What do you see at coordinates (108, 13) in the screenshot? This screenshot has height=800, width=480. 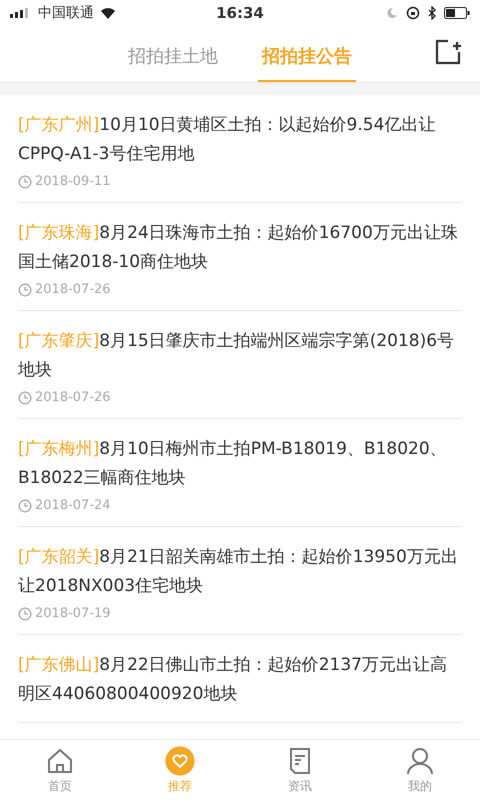 I see `wifi-icon` at bounding box center [108, 13].